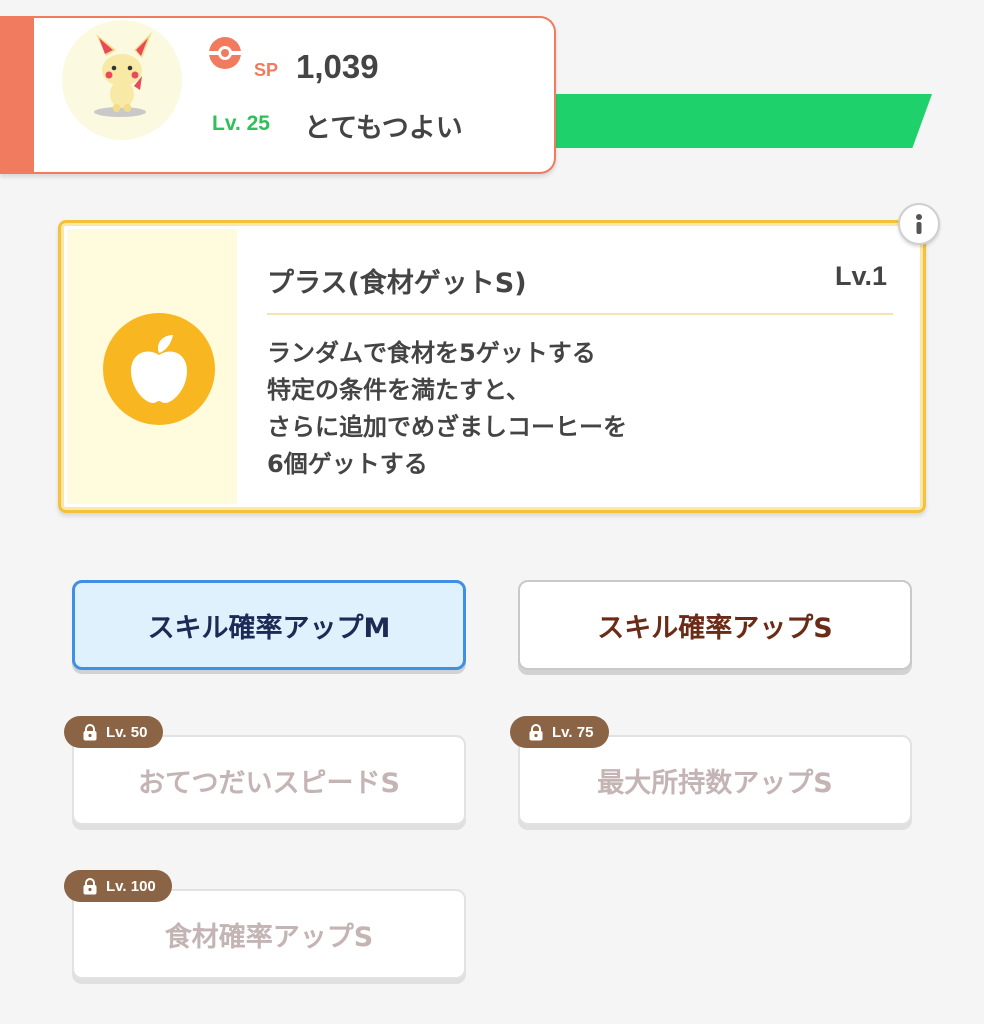 This screenshot has width=984, height=1024. I want to click on pokeball-icon, so click(225, 53).